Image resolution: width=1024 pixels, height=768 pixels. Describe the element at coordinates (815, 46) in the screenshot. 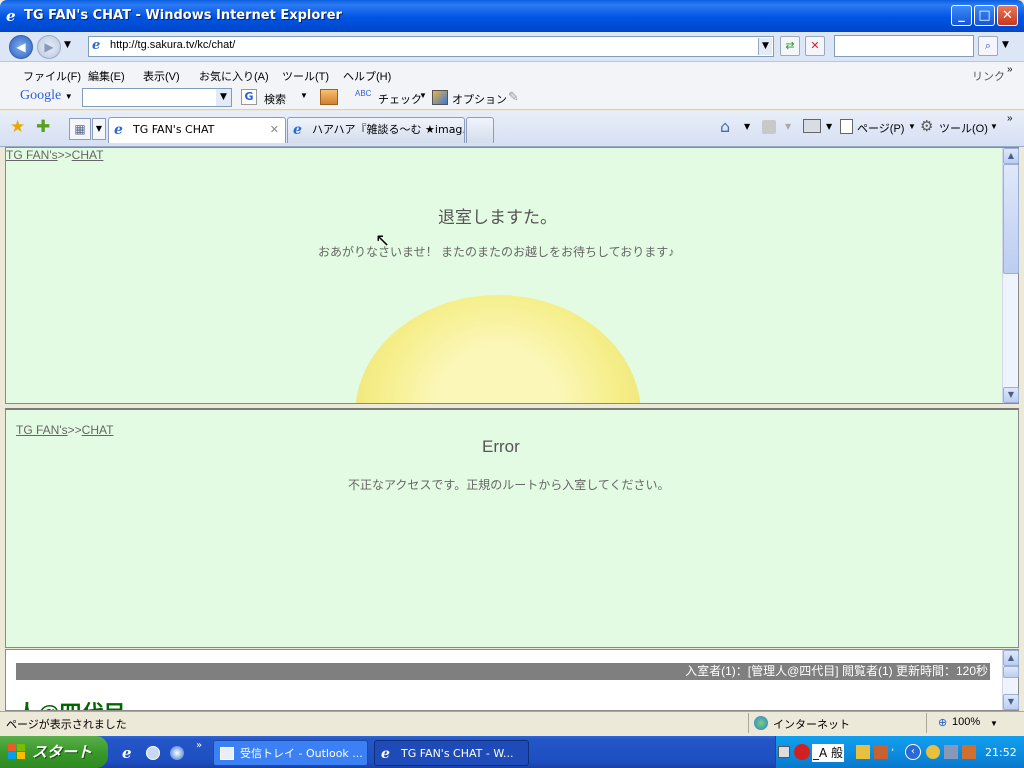

I see `stop-icon: ✕` at that location.